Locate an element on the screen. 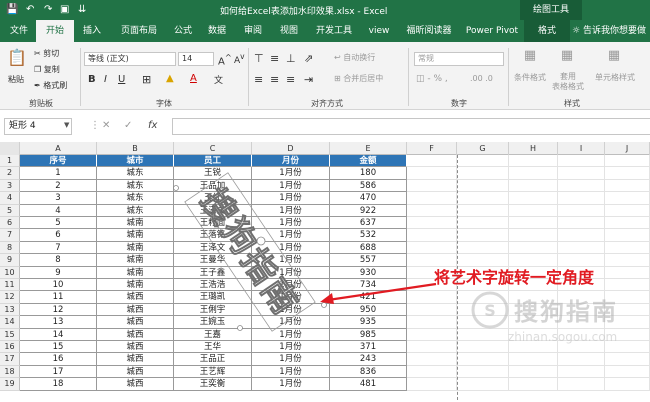 This screenshot has height=402, width=650. table-cell: 470 is located at coordinates (368, 198).